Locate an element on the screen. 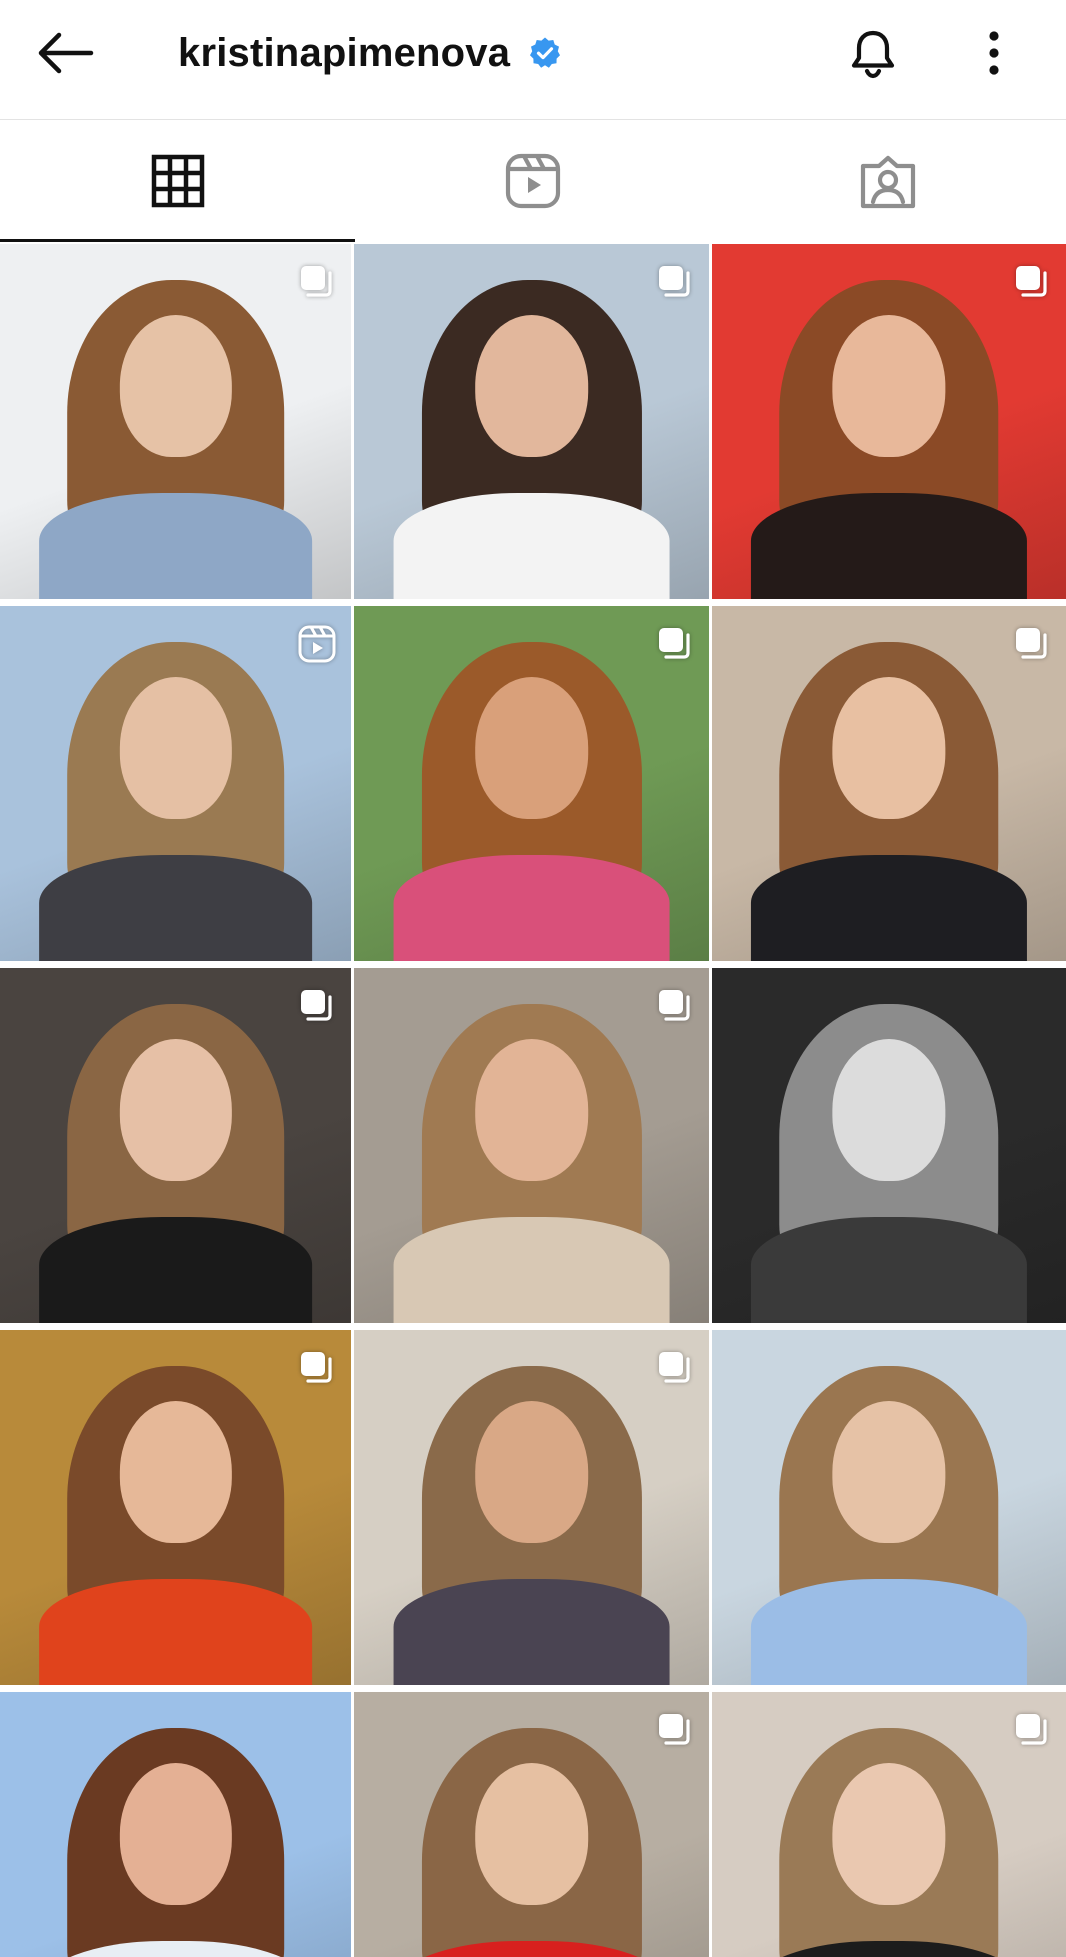 The width and height of the screenshot is (1066, 1957). username-text: kristinapimenova is located at coordinates (344, 52).